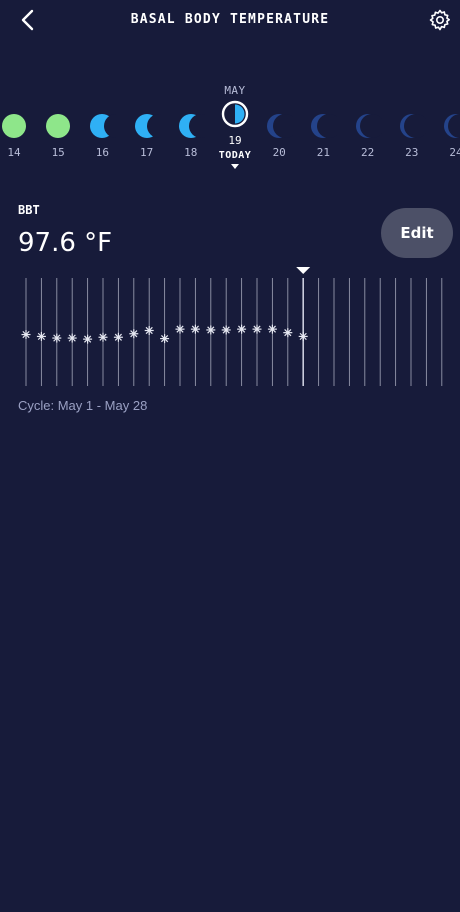  I want to click on day-18: 18, so click(191, 136).